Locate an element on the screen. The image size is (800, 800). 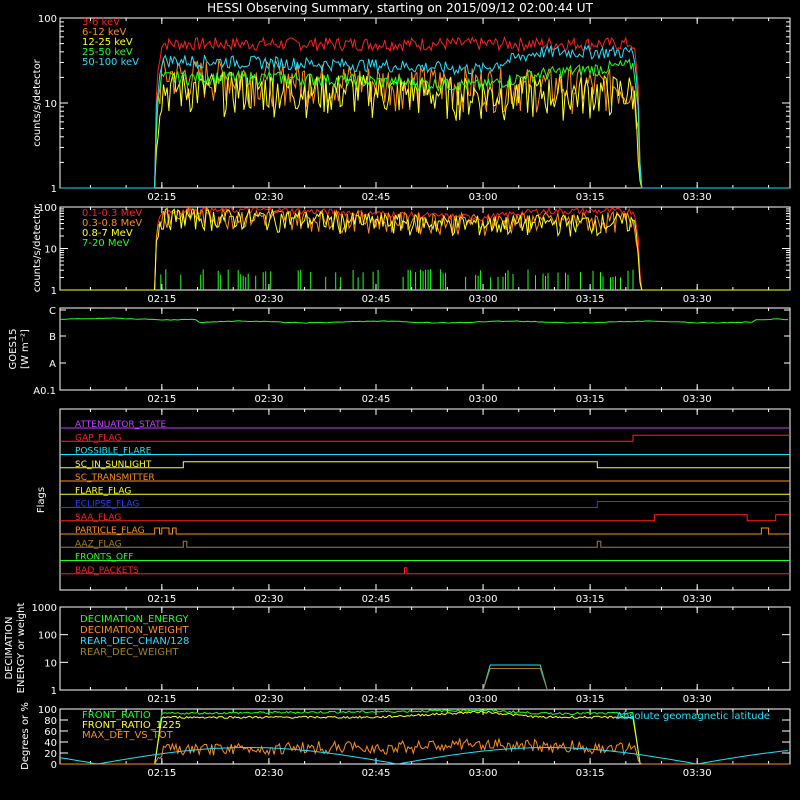
series-line-Absolute-geomagnetic-latitude is located at coordinates (424, 756).